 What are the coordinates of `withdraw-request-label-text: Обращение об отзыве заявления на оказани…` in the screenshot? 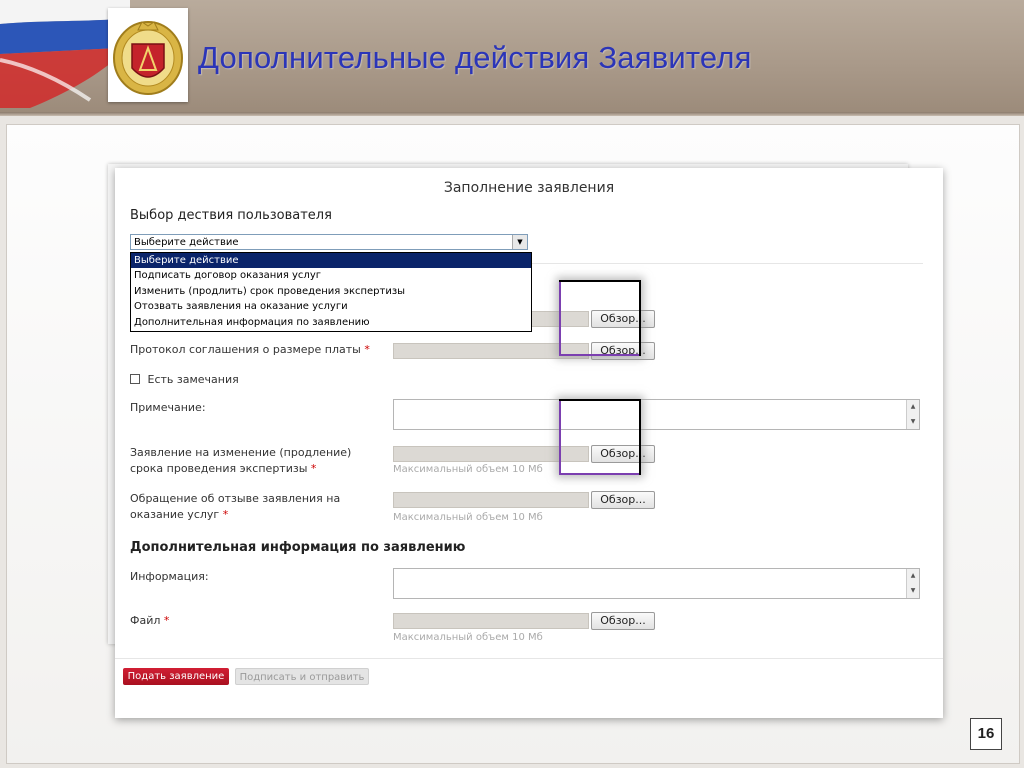 It's located at (235, 506).